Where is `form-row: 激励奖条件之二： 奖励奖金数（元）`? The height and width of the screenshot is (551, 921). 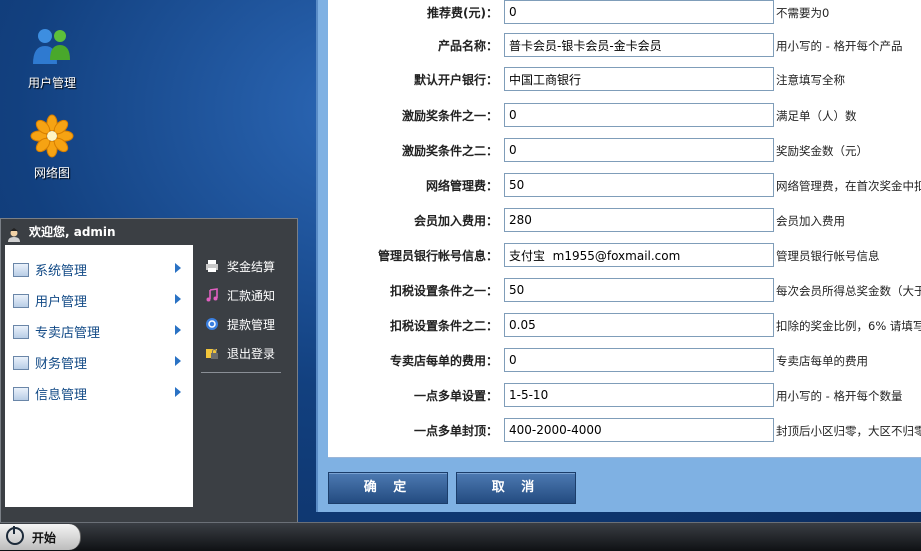 form-row: 激励奖条件之二： 奖励奖金数（元） is located at coordinates (624, 151).